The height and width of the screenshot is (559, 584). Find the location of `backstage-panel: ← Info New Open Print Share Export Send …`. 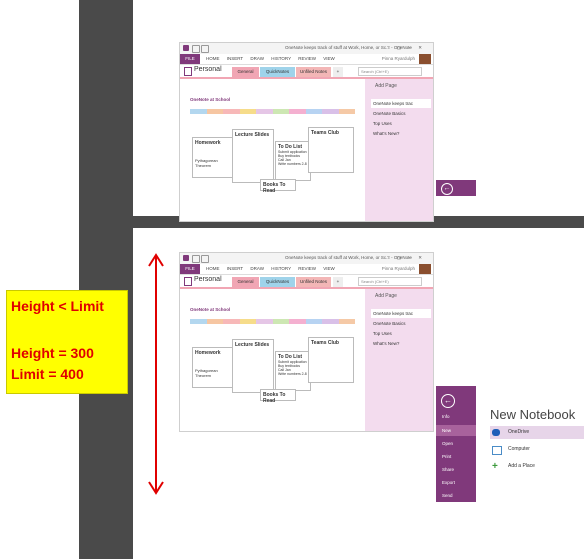

backstage-panel: ← Info New Open Print Share Export Send … is located at coordinates (510, 444).